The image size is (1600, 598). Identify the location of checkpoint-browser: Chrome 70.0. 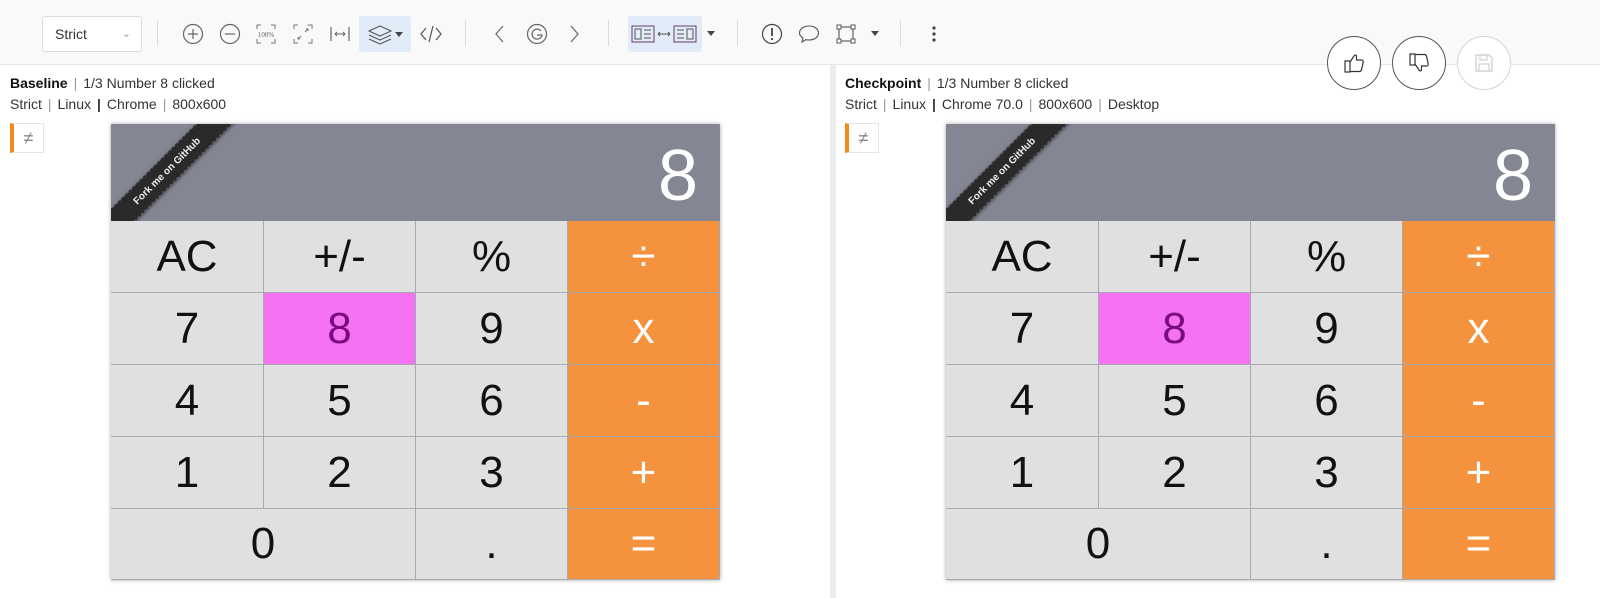
(982, 104).